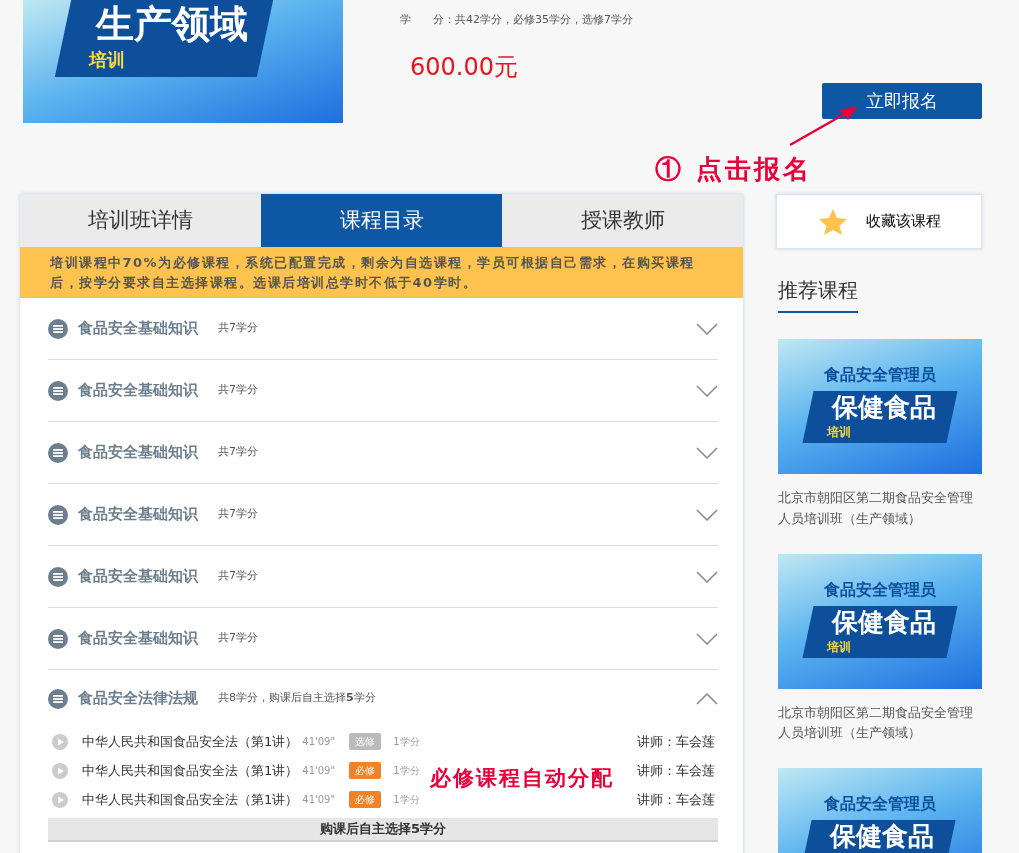 This screenshot has width=1019, height=853. Describe the element at coordinates (365, 741) in the screenshot. I see `lesson-tag: 选修` at that location.